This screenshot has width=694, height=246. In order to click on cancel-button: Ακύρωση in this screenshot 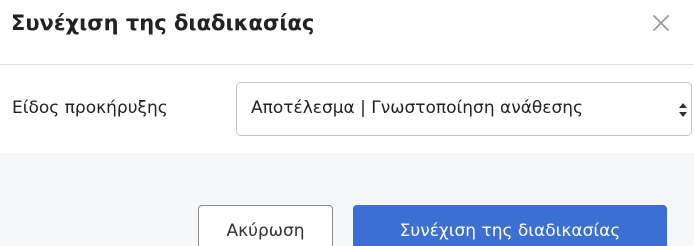, I will do `click(265, 225)`.